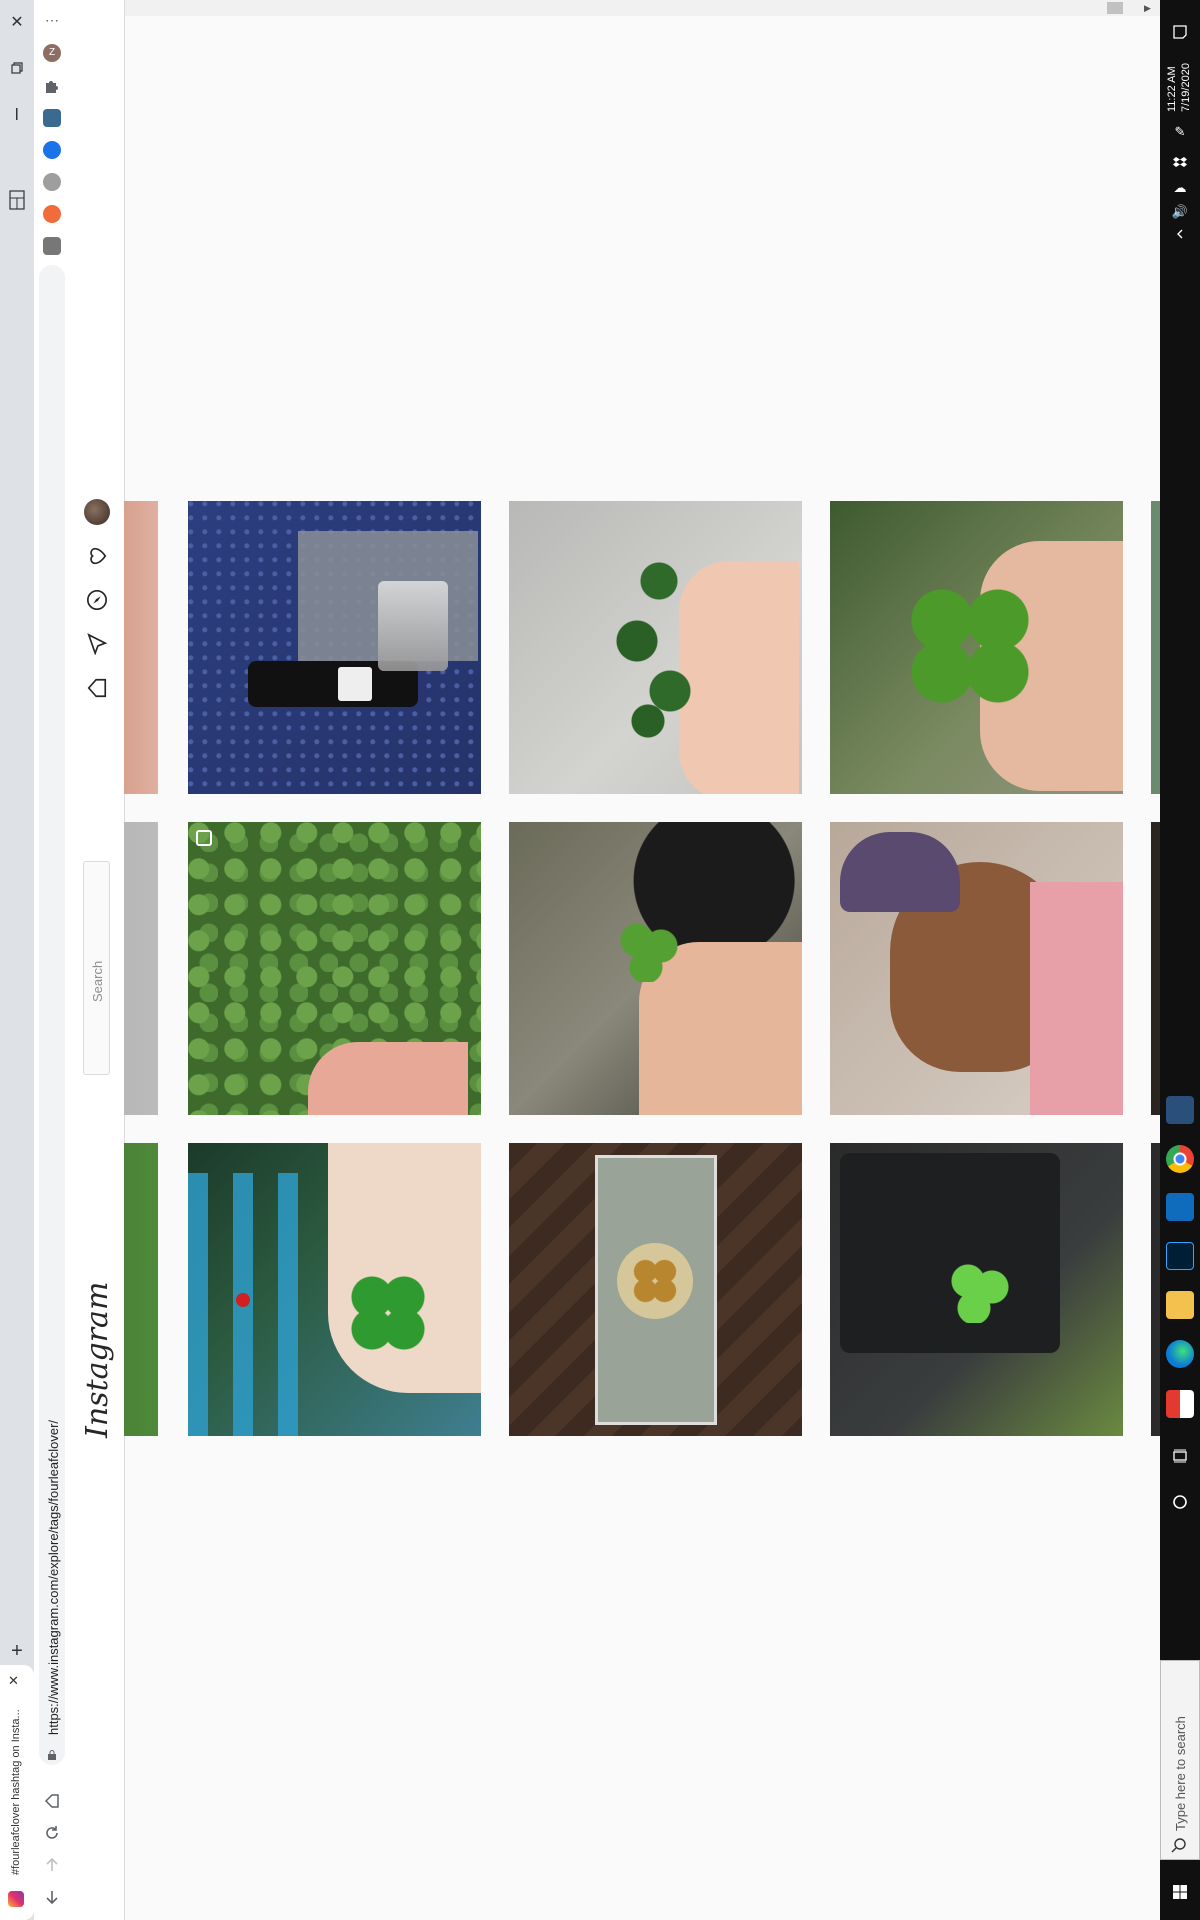  Describe the element at coordinates (97, 556) in the screenshot. I see `heart-icon` at that location.